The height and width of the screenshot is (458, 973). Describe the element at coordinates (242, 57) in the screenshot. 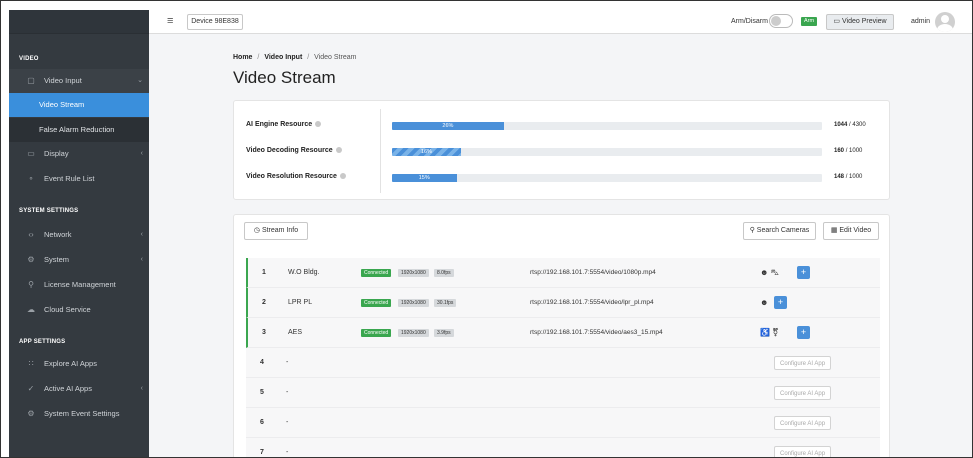

I see `breadcrumb-home: Home` at that location.